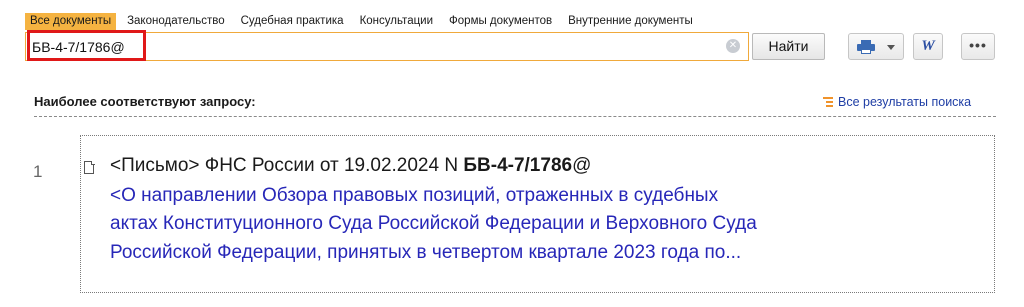 Image resolution: width=1024 pixels, height=307 pixels. What do you see at coordinates (866, 47) in the screenshot?
I see `printer-icon` at bounding box center [866, 47].